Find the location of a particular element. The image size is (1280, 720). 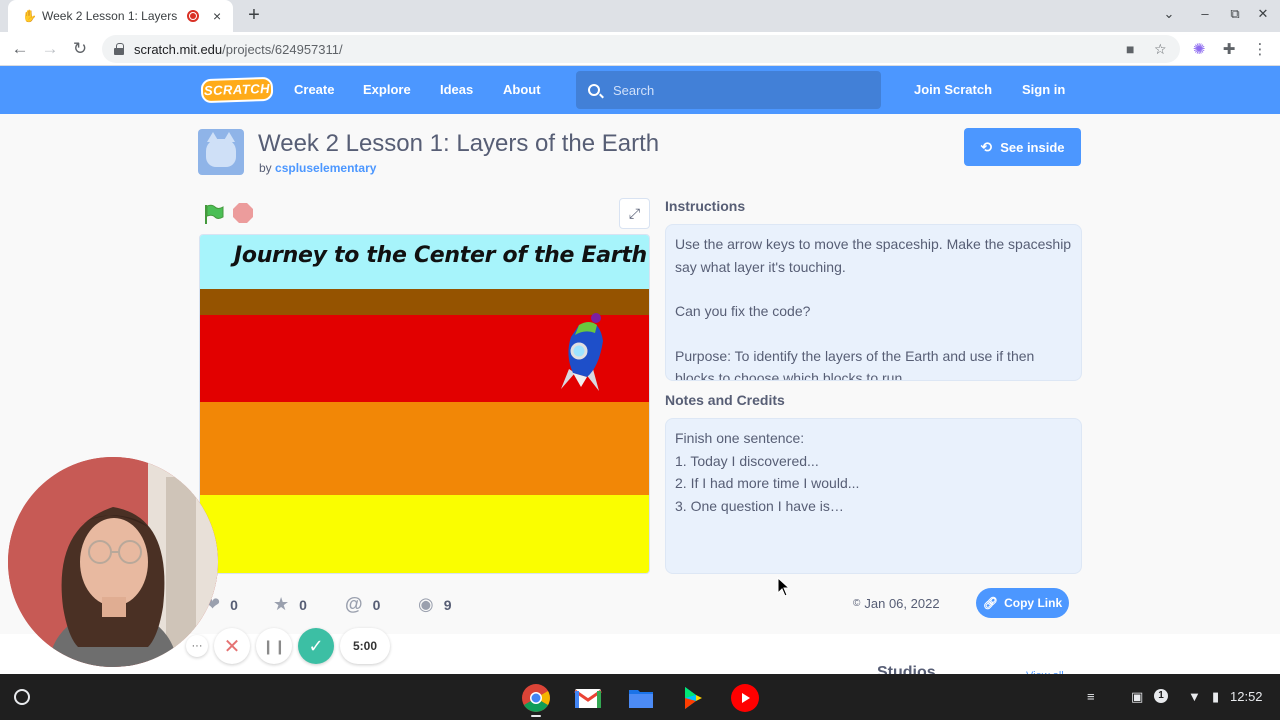

extension-flower-icon: ✺ is located at coordinates (1199, 49).